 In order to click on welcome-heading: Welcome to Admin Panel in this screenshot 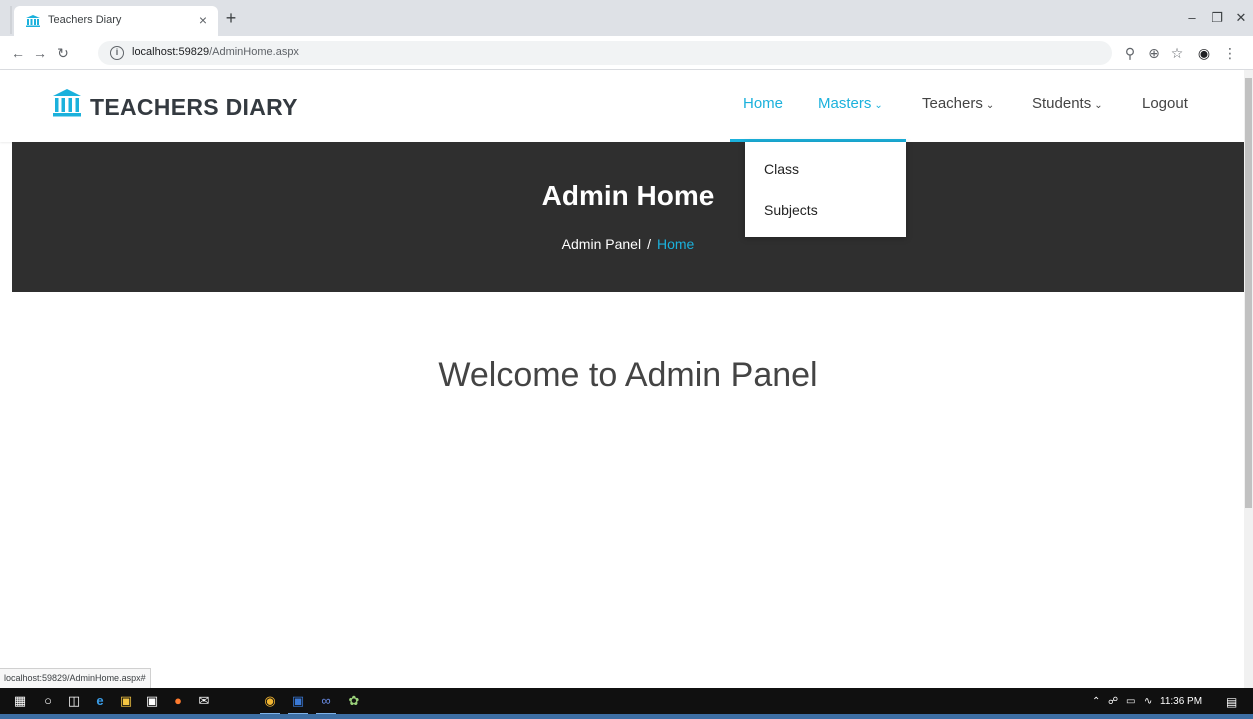, I will do `click(628, 375)`.